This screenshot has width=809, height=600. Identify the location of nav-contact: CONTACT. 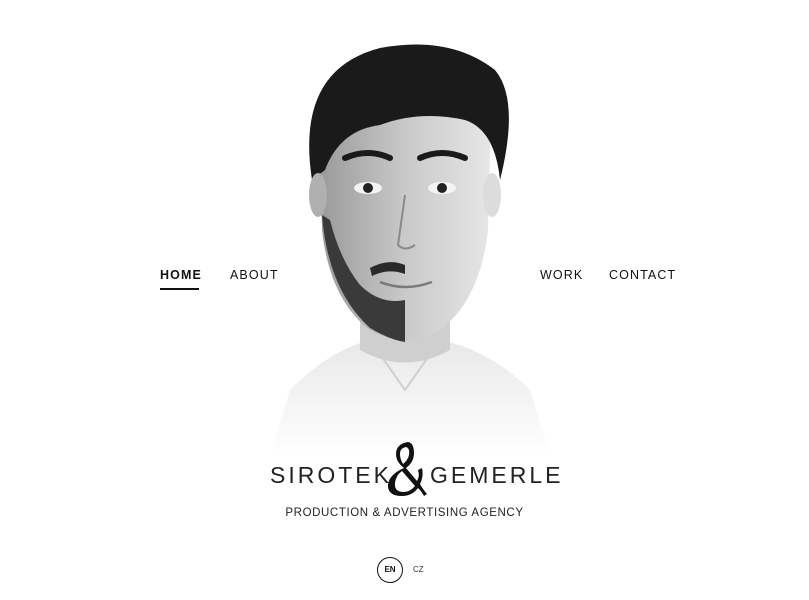
(642, 275).